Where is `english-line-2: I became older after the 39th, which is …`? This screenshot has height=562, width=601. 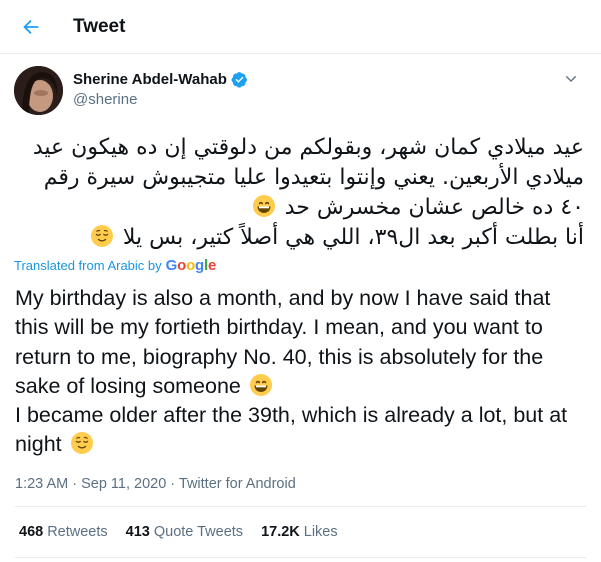 english-line-2: I became older after the 39th, which is … is located at coordinates (291, 430).